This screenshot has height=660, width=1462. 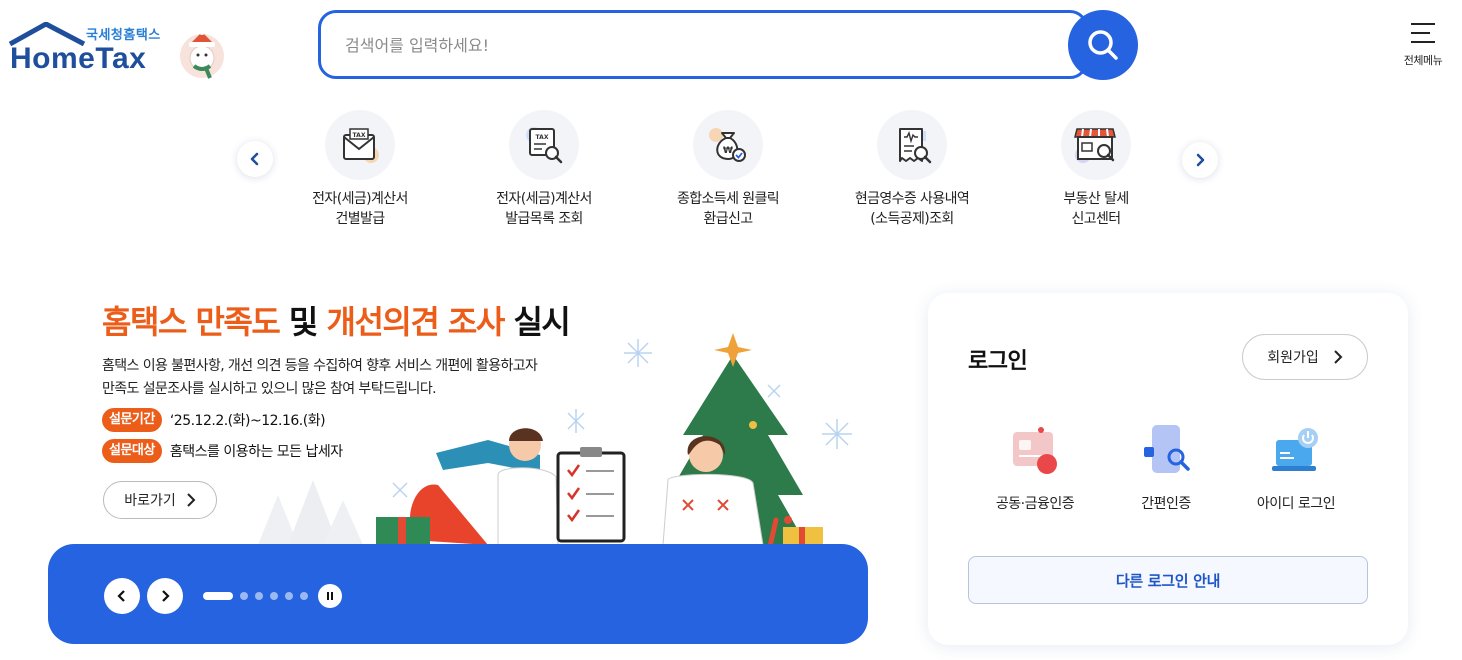 I want to click on survey-period-badge: 설문기간, so click(x=132, y=420).